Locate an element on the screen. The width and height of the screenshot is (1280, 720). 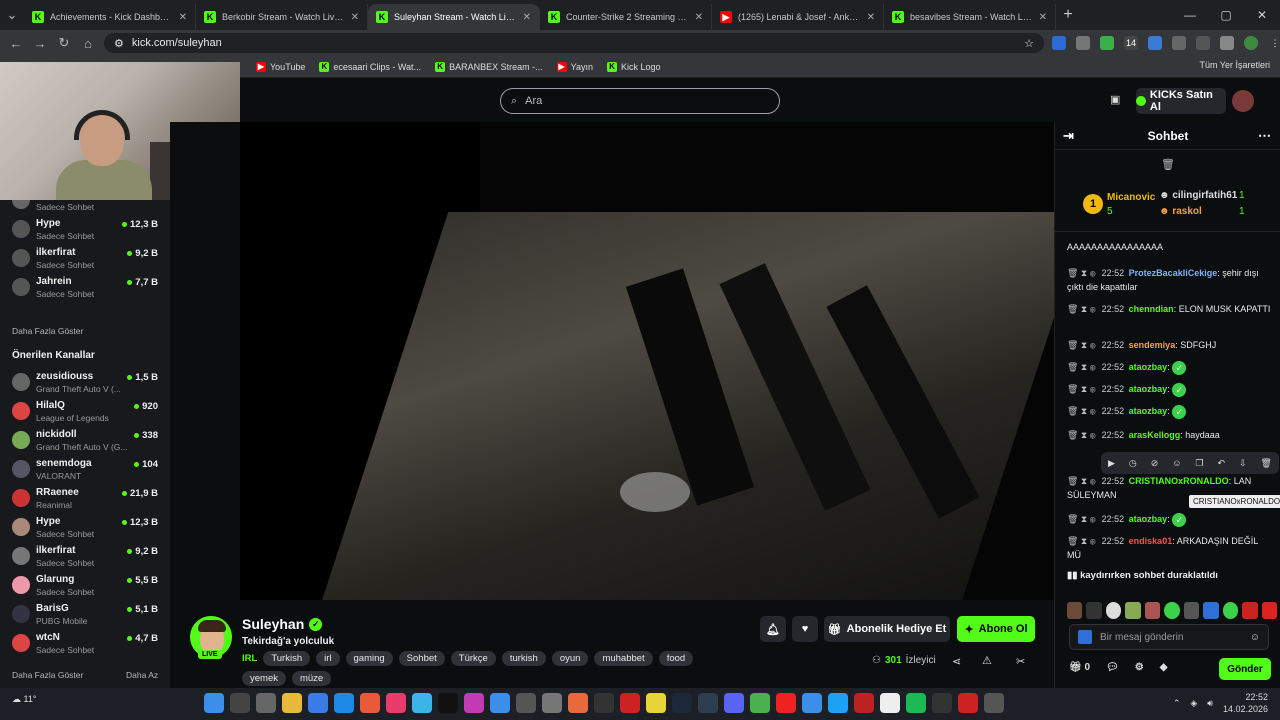
stream-tag: müze is located at coordinates (311, 678).